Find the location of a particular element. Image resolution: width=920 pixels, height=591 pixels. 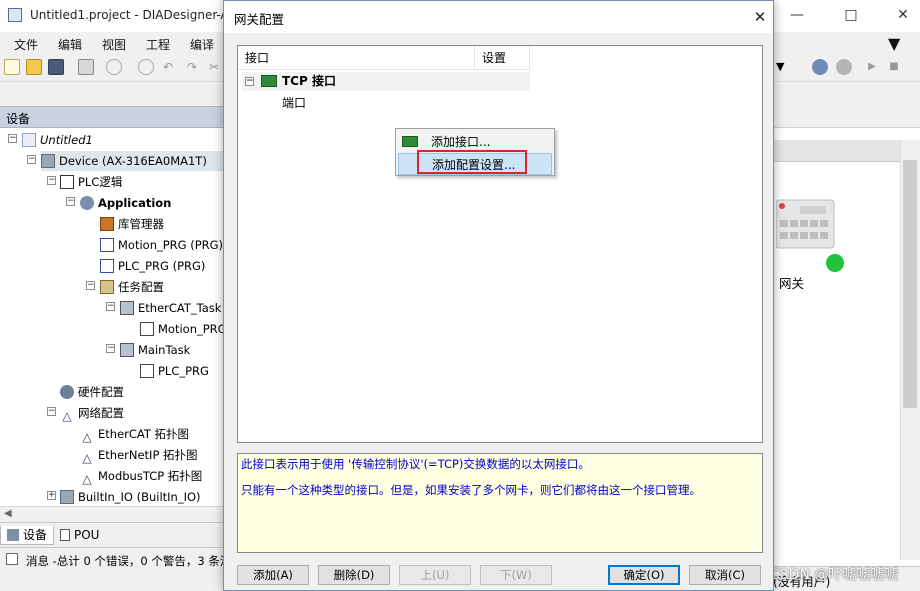

toolbar-dropdown: ▼ is located at coordinates (784, 67).